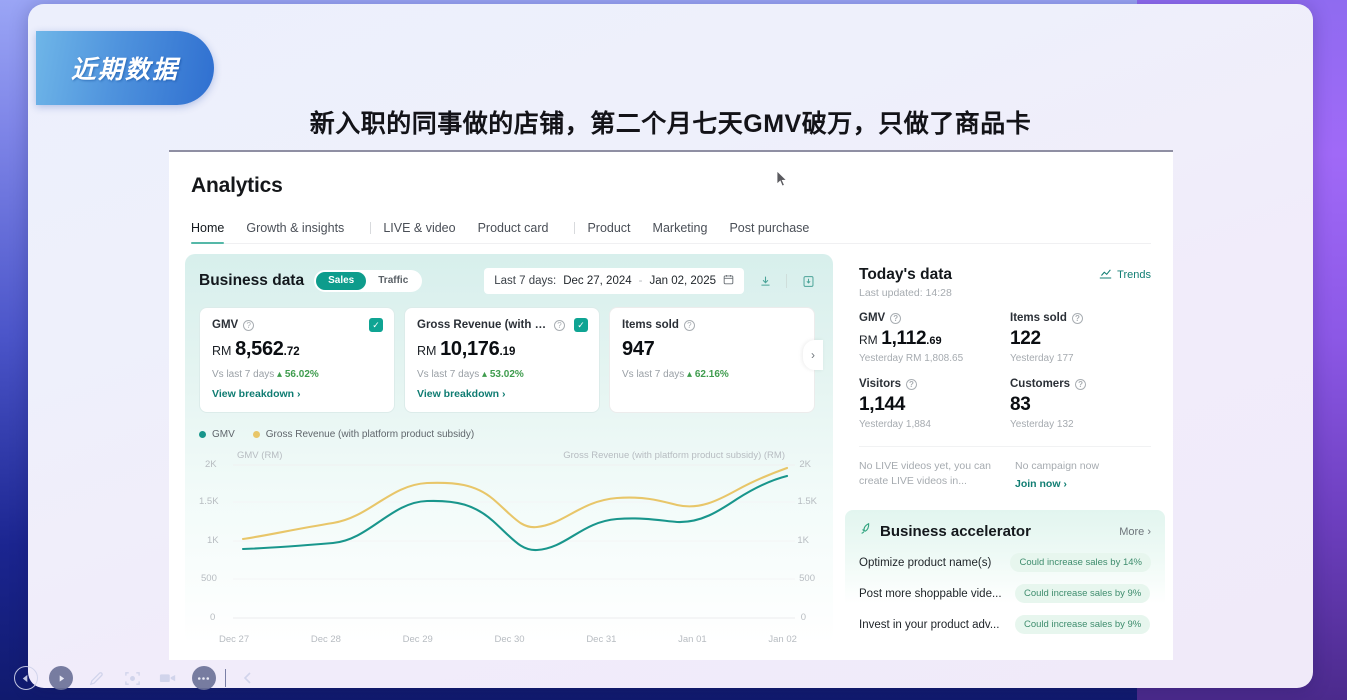  Describe the element at coordinates (597, 281) in the screenshot. I see `date-range-start: Dec 27, 2024` at that location.